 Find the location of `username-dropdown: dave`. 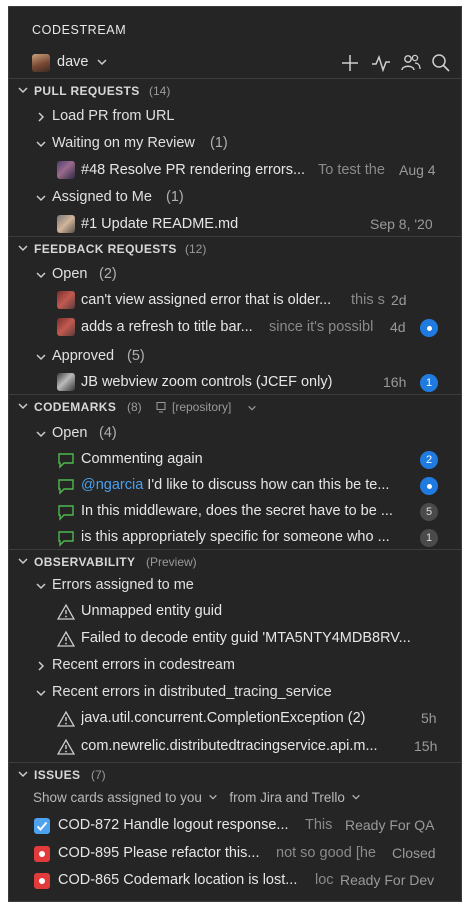

username-dropdown: dave is located at coordinates (72, 62).